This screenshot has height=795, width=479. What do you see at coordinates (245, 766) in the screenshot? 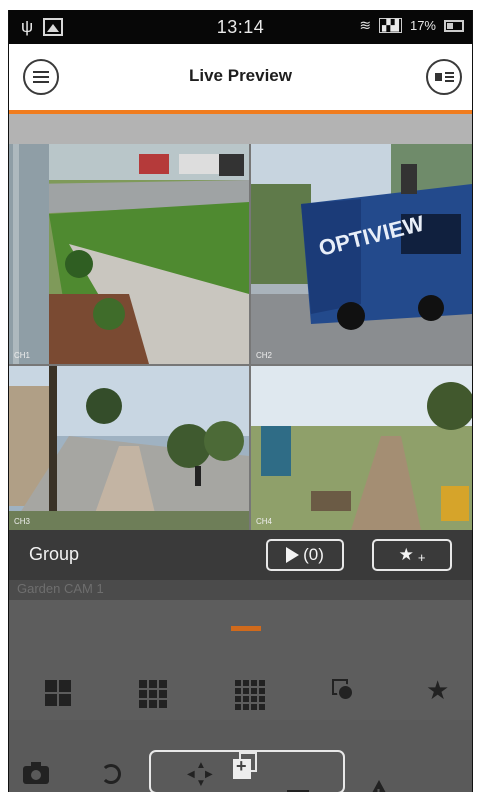
I see `add-copy-icon` at bounding box center [245, 766].